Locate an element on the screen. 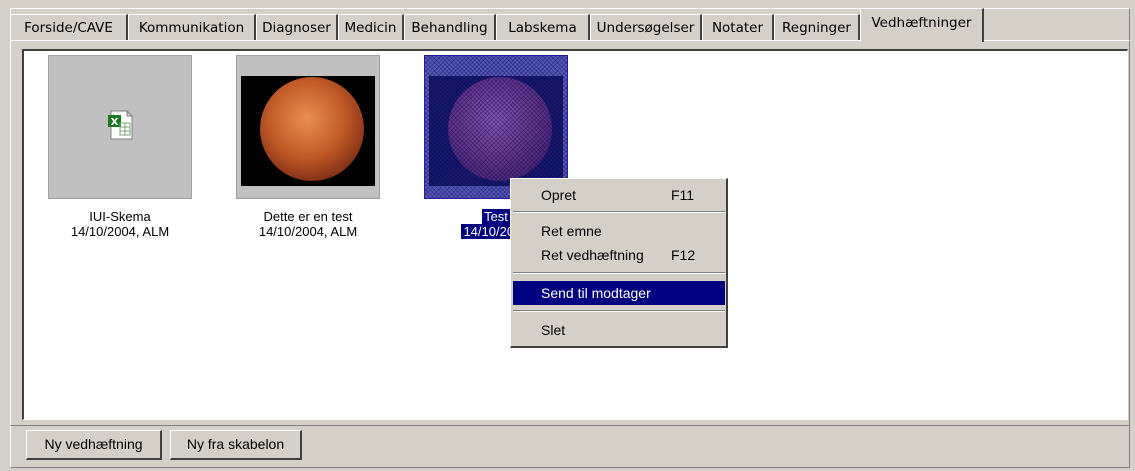 Image resolution: width=1135 pixels, height=471 pixels. tab-vedhaeftninger: Vedhæftninger is located at coordinates (922, 25).